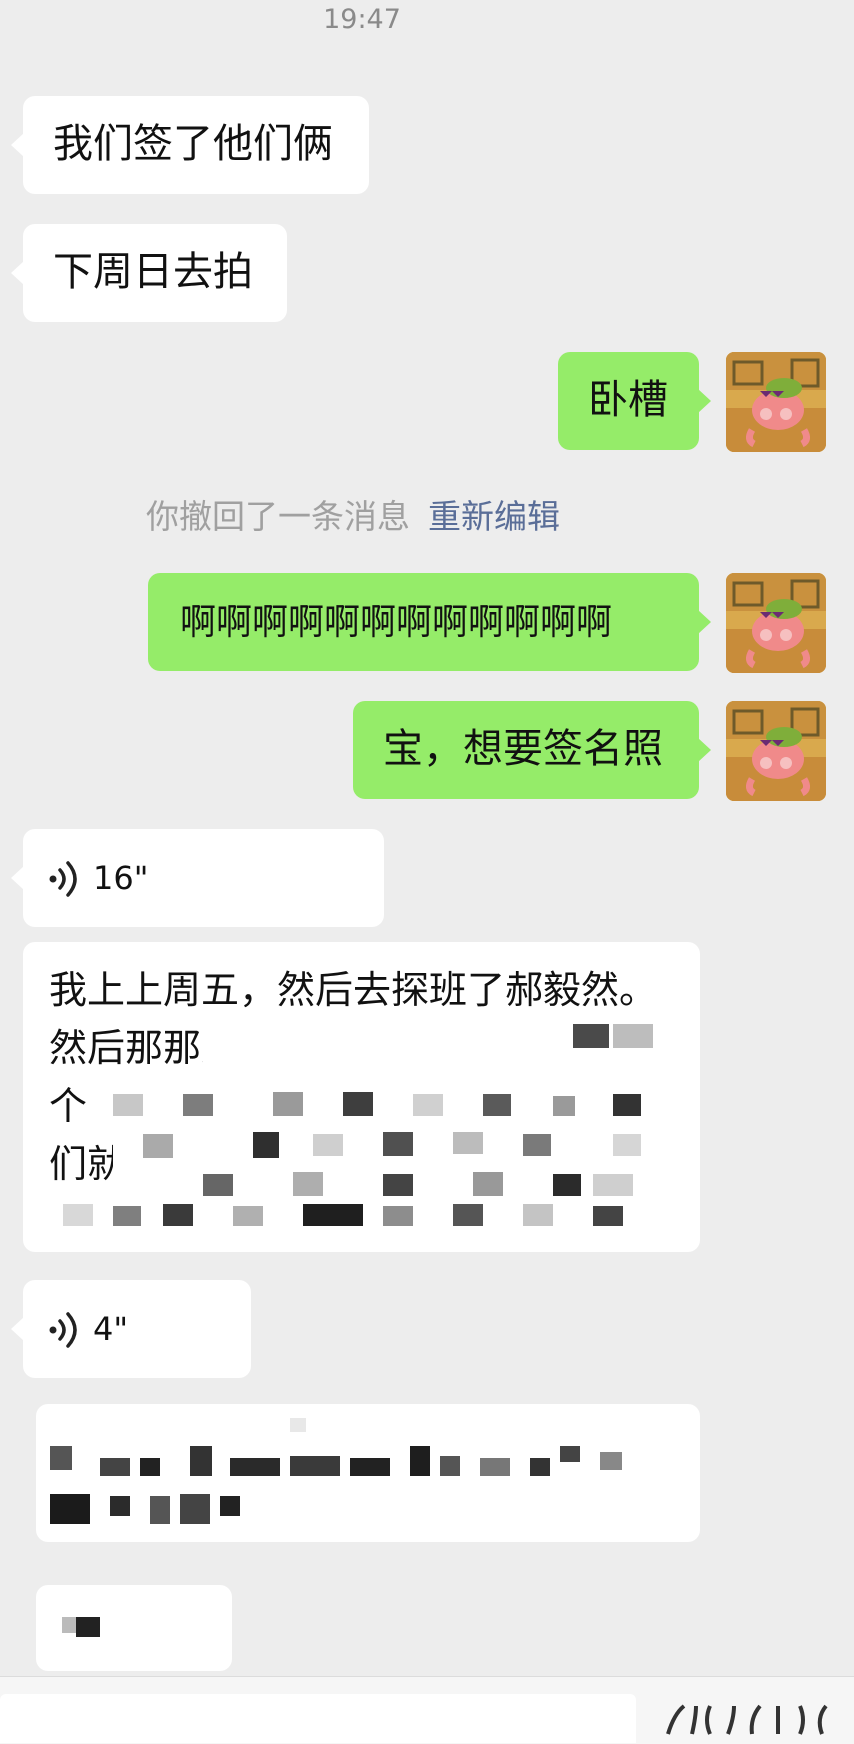 The height and width of the screenshot is (1744, 854). I want to click on message-bubble-received: 下周日去拍, so click(149, 273).